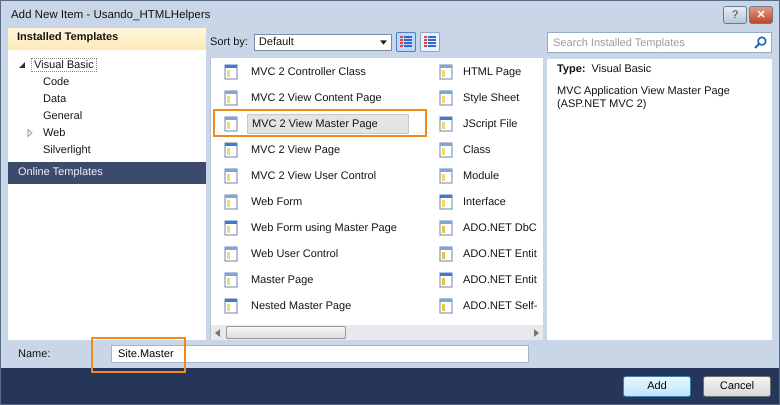 This screenshot has width=780, height=405. What do you see at coordinates (536, 332) in the screenshot?
I see `scroll-right-icon` at bounding box center [536, 332].